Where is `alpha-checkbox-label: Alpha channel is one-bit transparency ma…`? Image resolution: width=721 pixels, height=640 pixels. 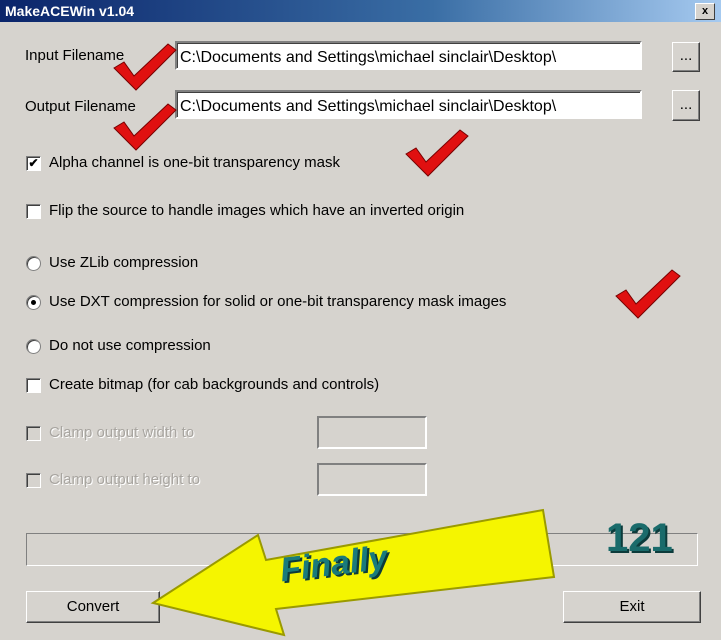
alpha-checkbox-label: Alpha channel is one-bit transparency ma… is located at coordinates (194, 162).